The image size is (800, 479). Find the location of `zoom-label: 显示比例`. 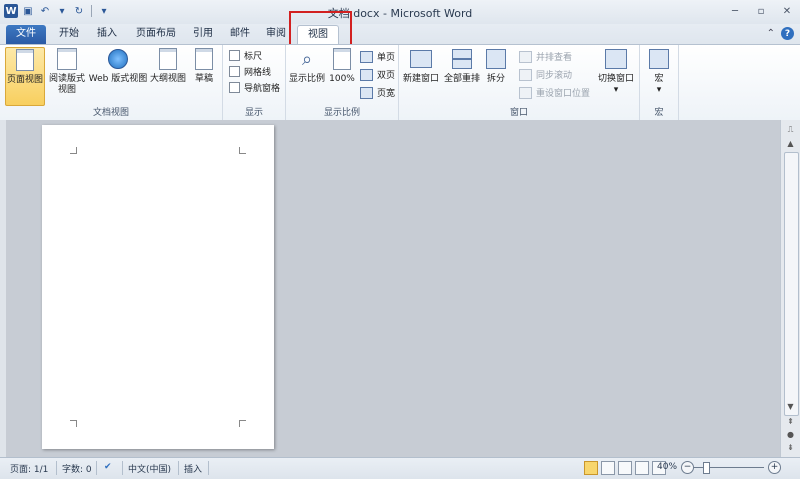

zoom-label: 显示比例 is located at coordinates (306, 79).